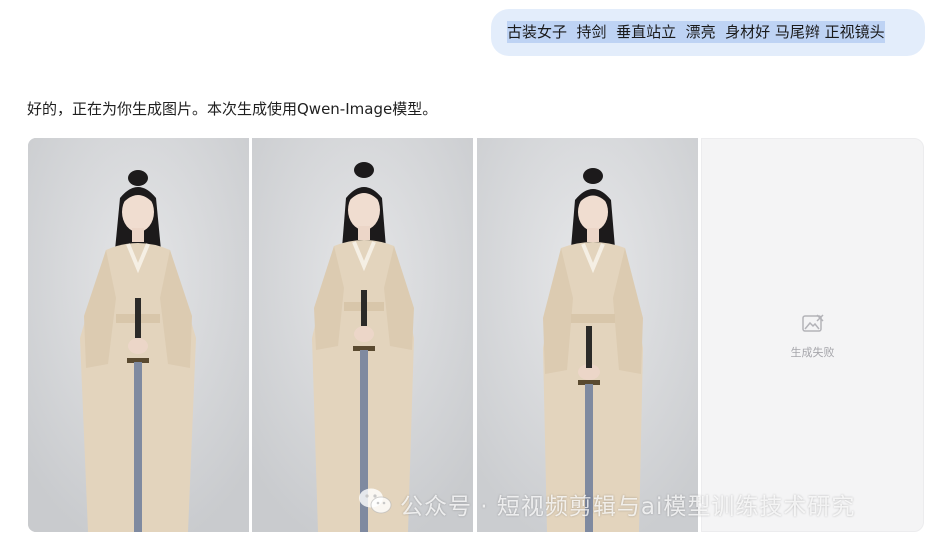 The image size is (938, 542). What do you see at coordinates (375, 504) in the screenshot?
I see `wechat-icon` at bounding box center [375, 504].